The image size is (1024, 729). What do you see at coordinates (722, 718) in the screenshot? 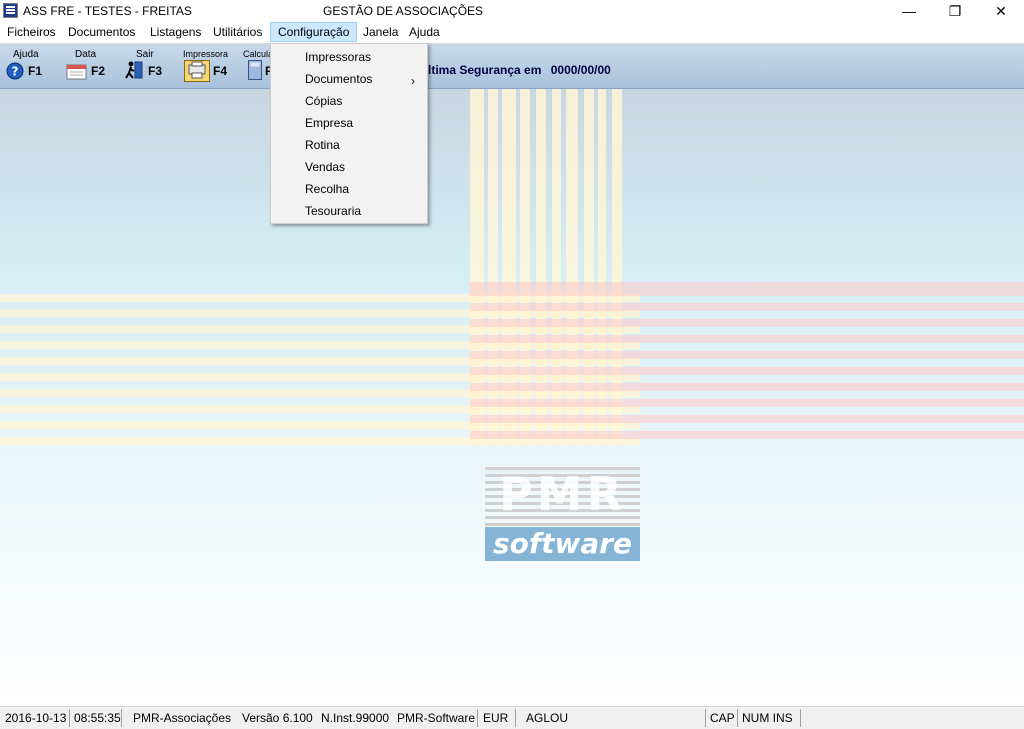
I see `status-caps-lock: CAP` at bounding box center [722, 718].